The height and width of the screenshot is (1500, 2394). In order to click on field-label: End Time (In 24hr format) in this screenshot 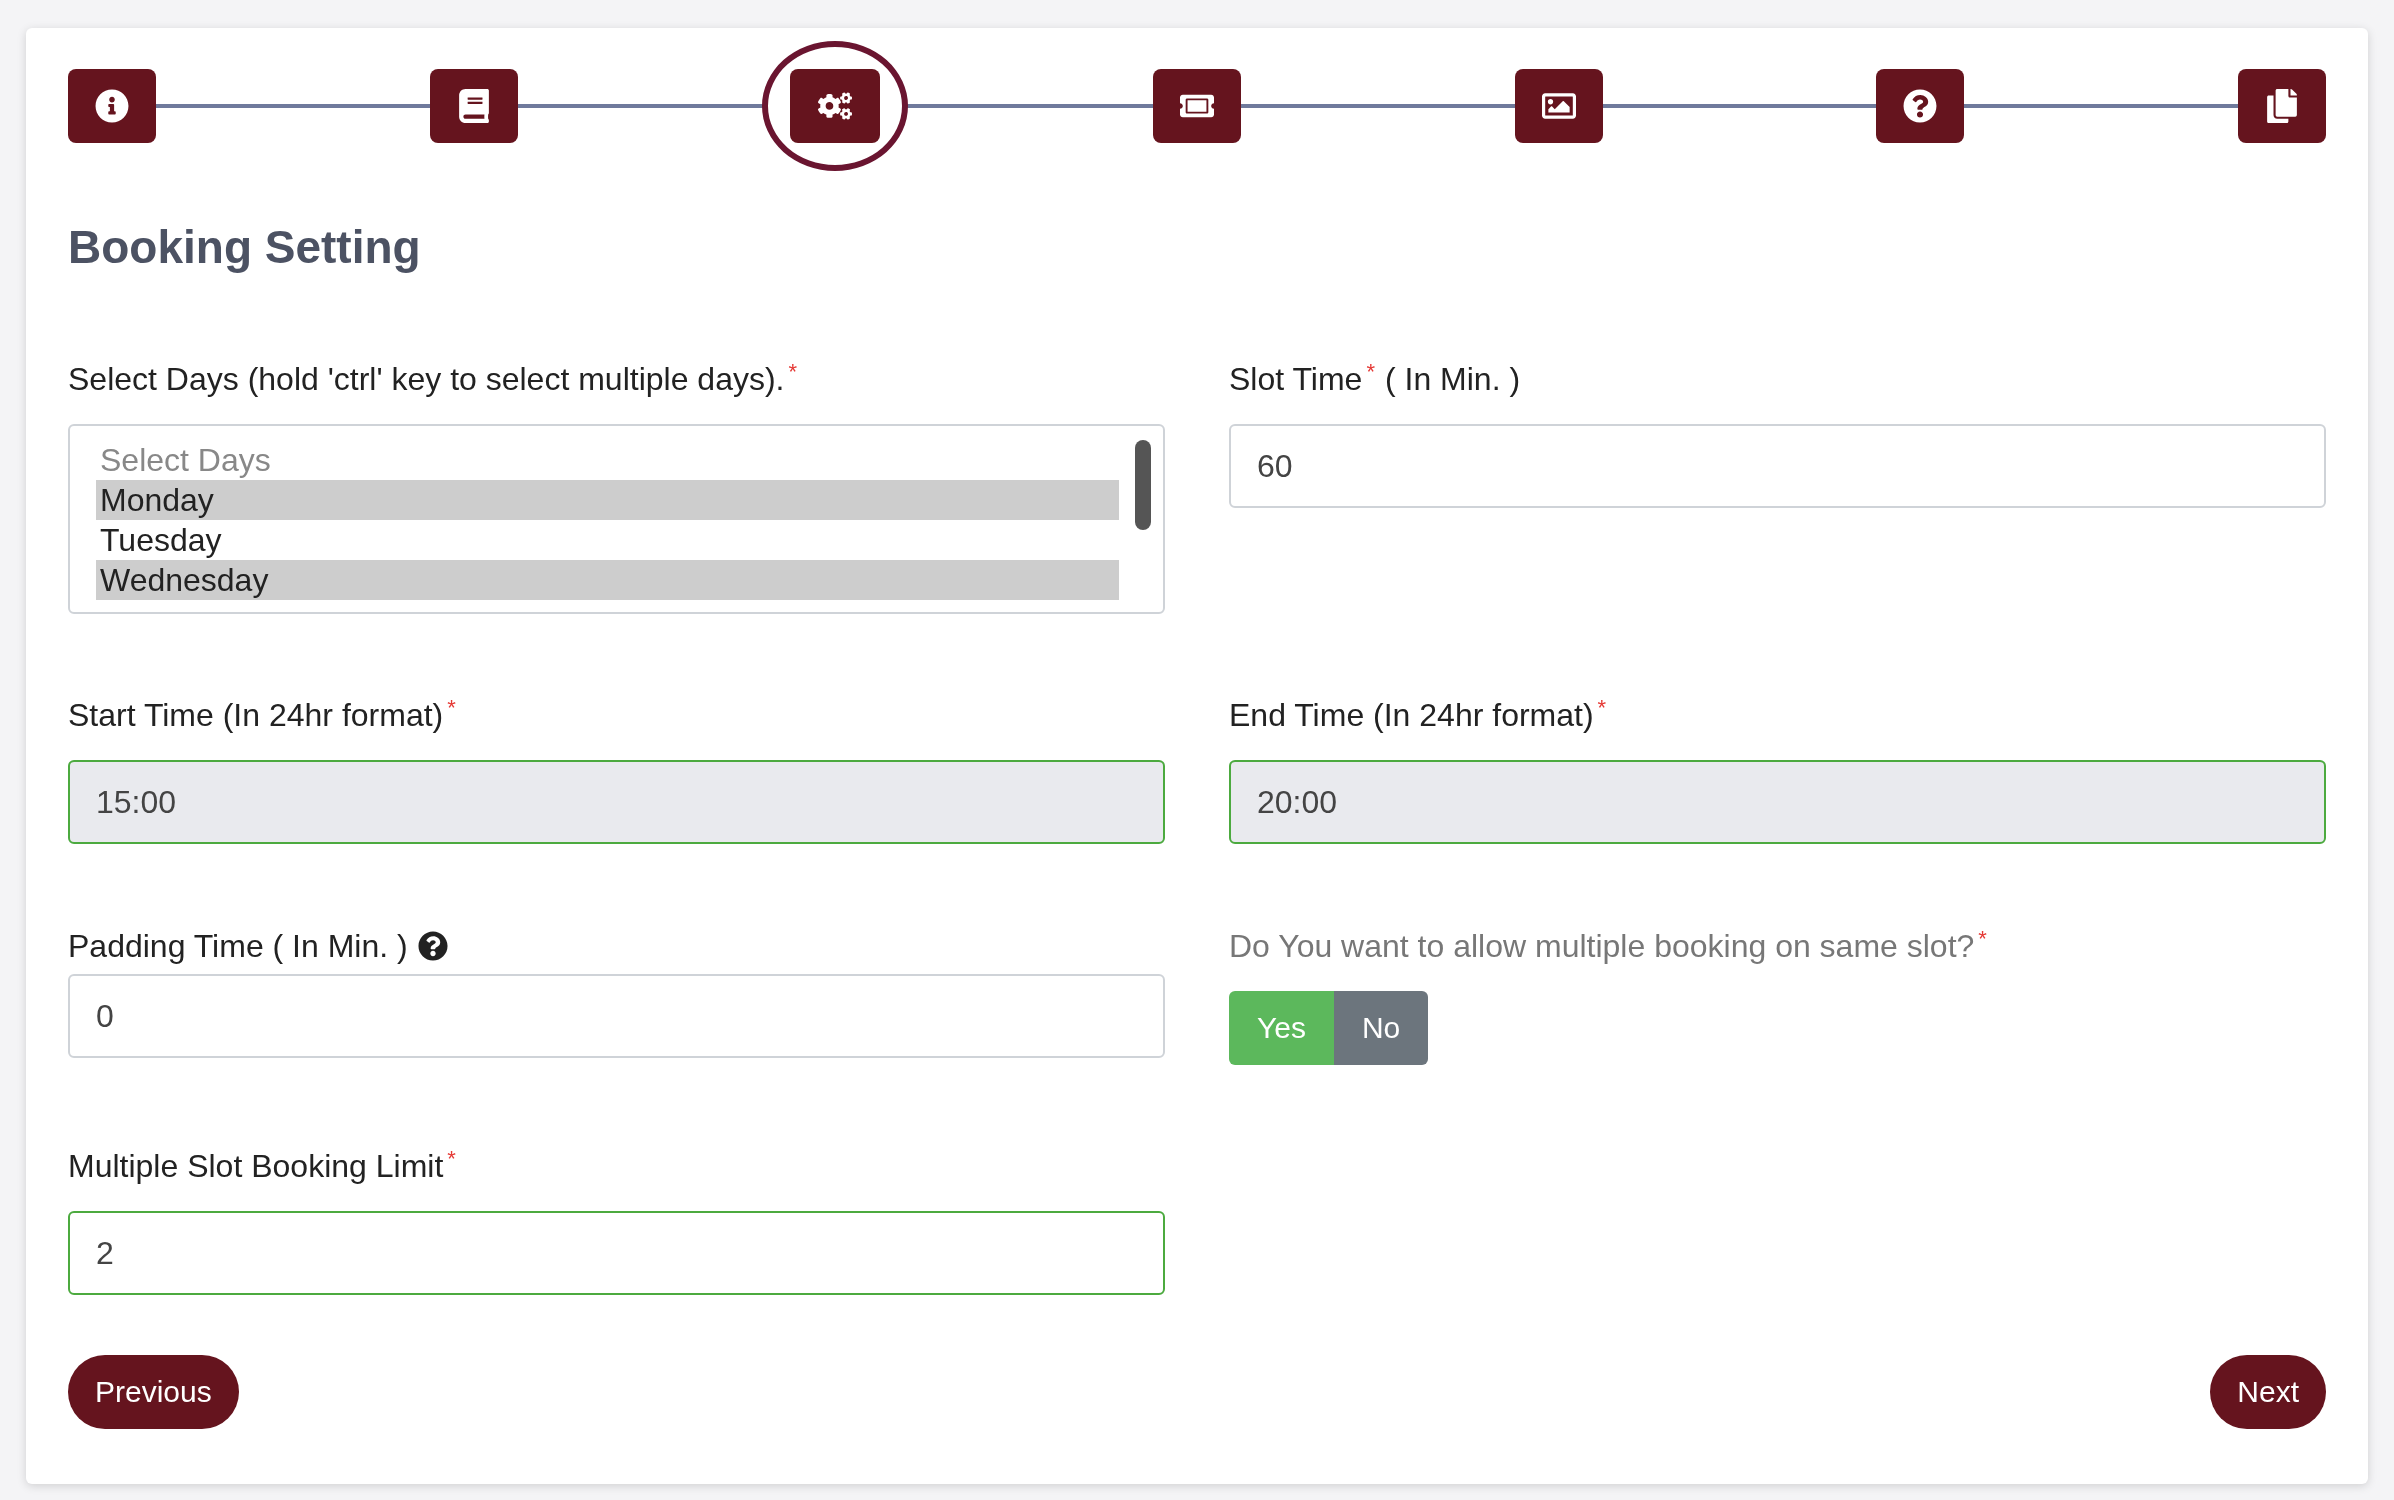, I will do `click(1411, 715)`.